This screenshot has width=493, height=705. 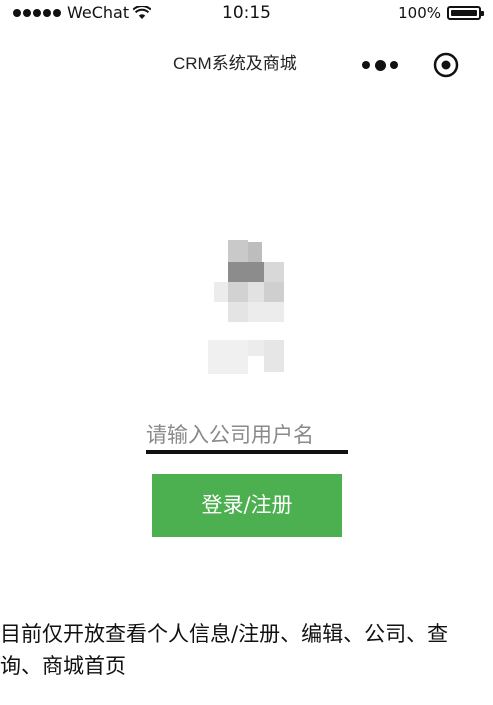 I want to click on status-bar: WeChat 10:15 100%, so click(x=246, y=14).